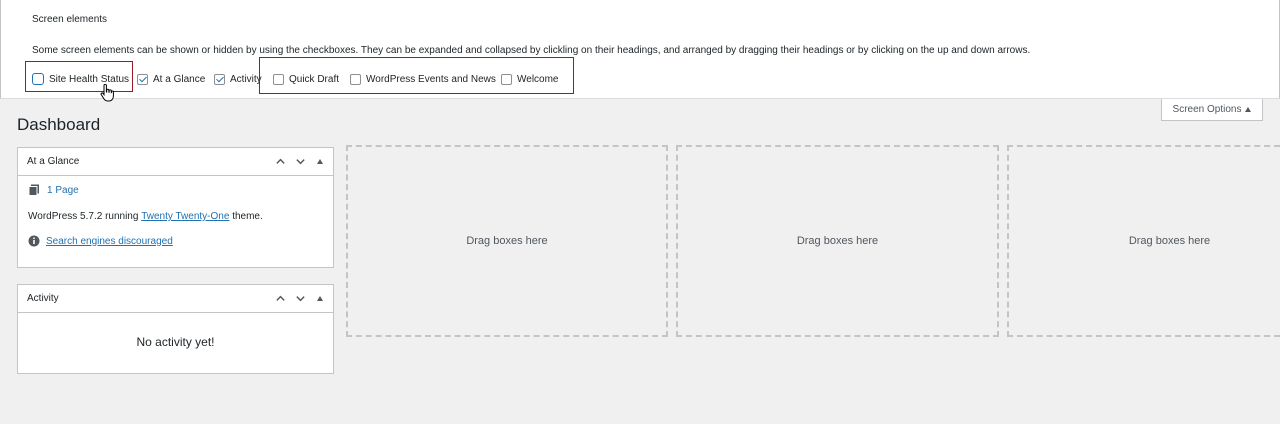 This screenshot has height=424, width=1280. I want to click on widget-title: At a Glance, so click(53, 161).